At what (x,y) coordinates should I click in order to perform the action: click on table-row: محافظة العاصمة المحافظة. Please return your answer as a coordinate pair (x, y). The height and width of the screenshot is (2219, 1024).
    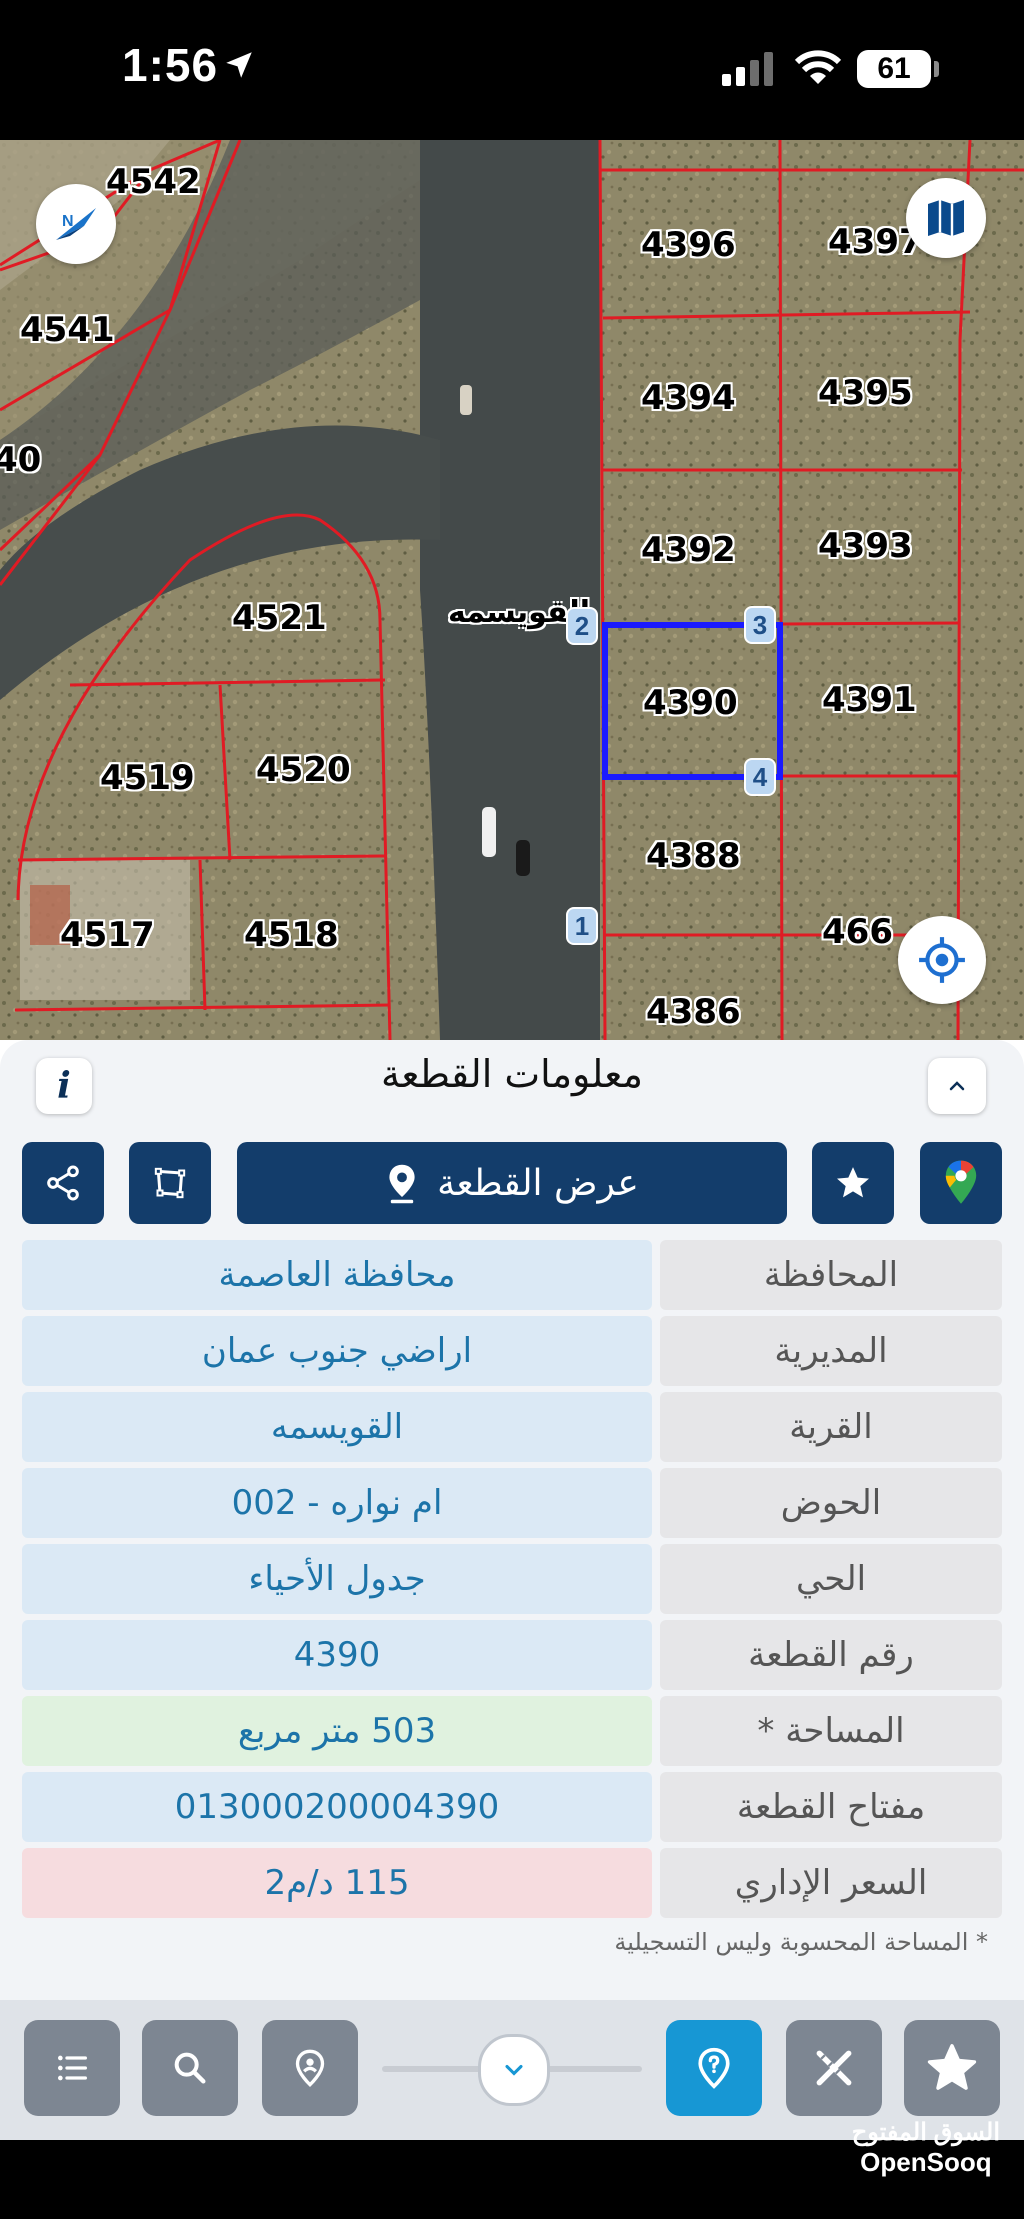
    Looking at the image, I should click on (512, 1275).